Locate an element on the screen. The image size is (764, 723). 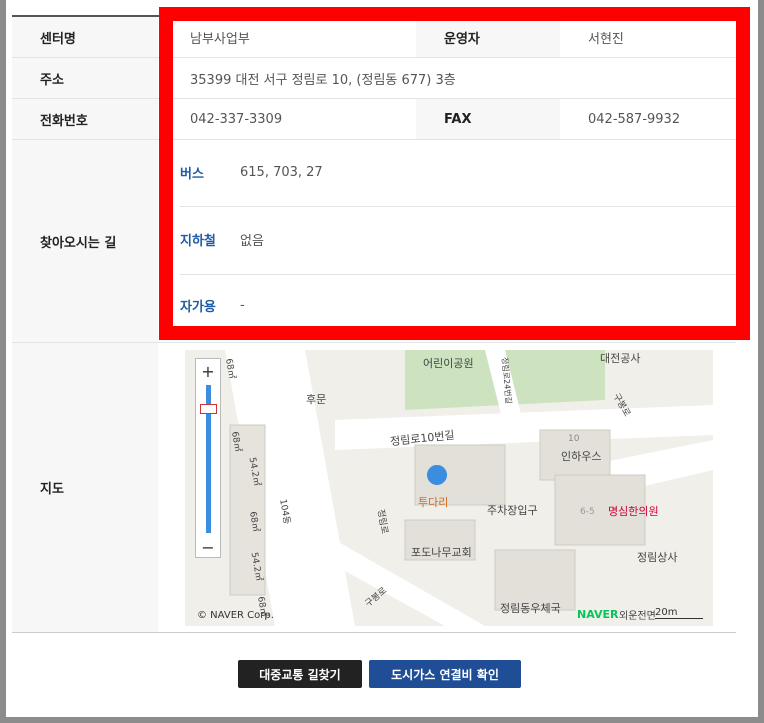
car-label: 자가용 is located at coordinates (198, 307).